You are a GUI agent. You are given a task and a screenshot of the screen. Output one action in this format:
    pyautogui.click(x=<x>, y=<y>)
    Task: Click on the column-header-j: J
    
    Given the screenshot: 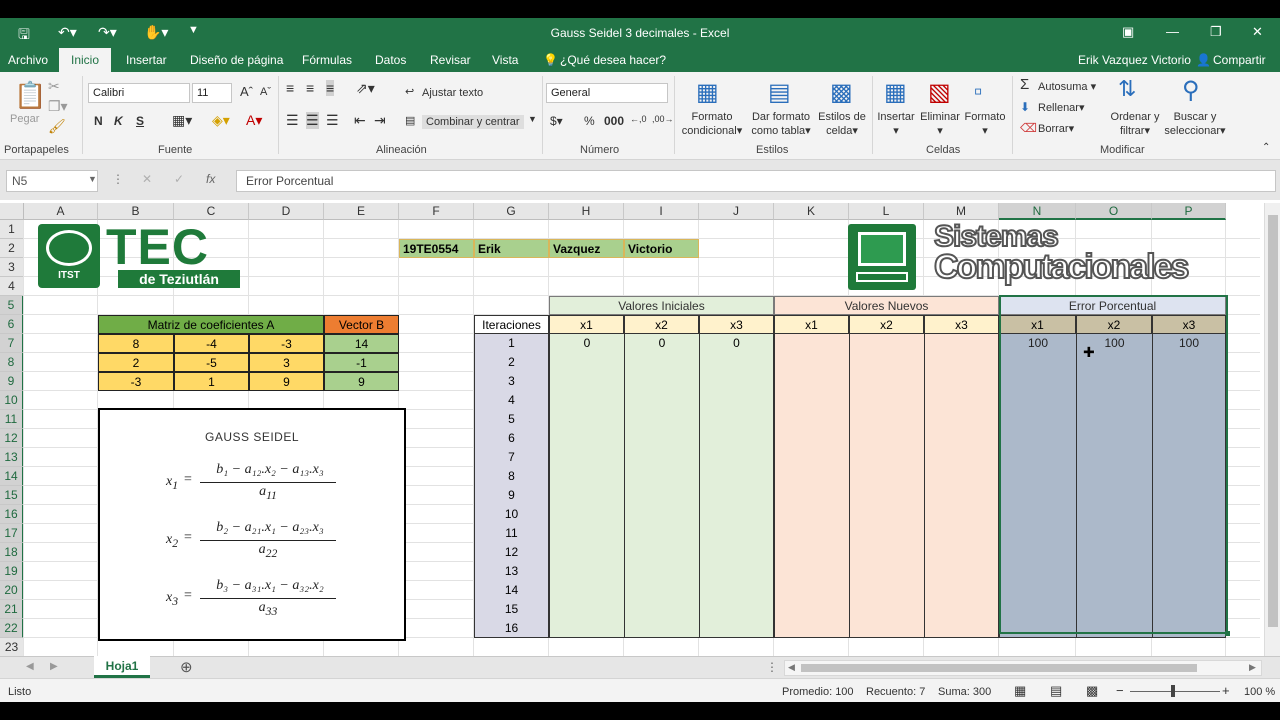 What is the action you would take?
    pyautogui.click(x=736, y=211)
    